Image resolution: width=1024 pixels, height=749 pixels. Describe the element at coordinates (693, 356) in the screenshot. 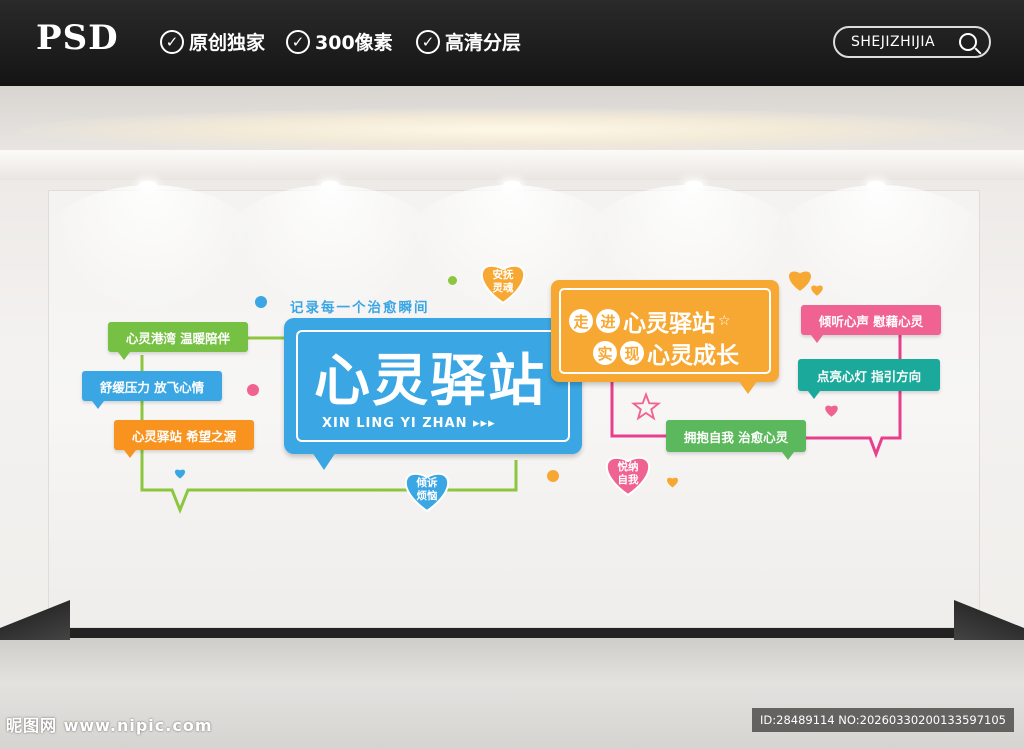

I see `slogan-text: 心灵成长` at that location.